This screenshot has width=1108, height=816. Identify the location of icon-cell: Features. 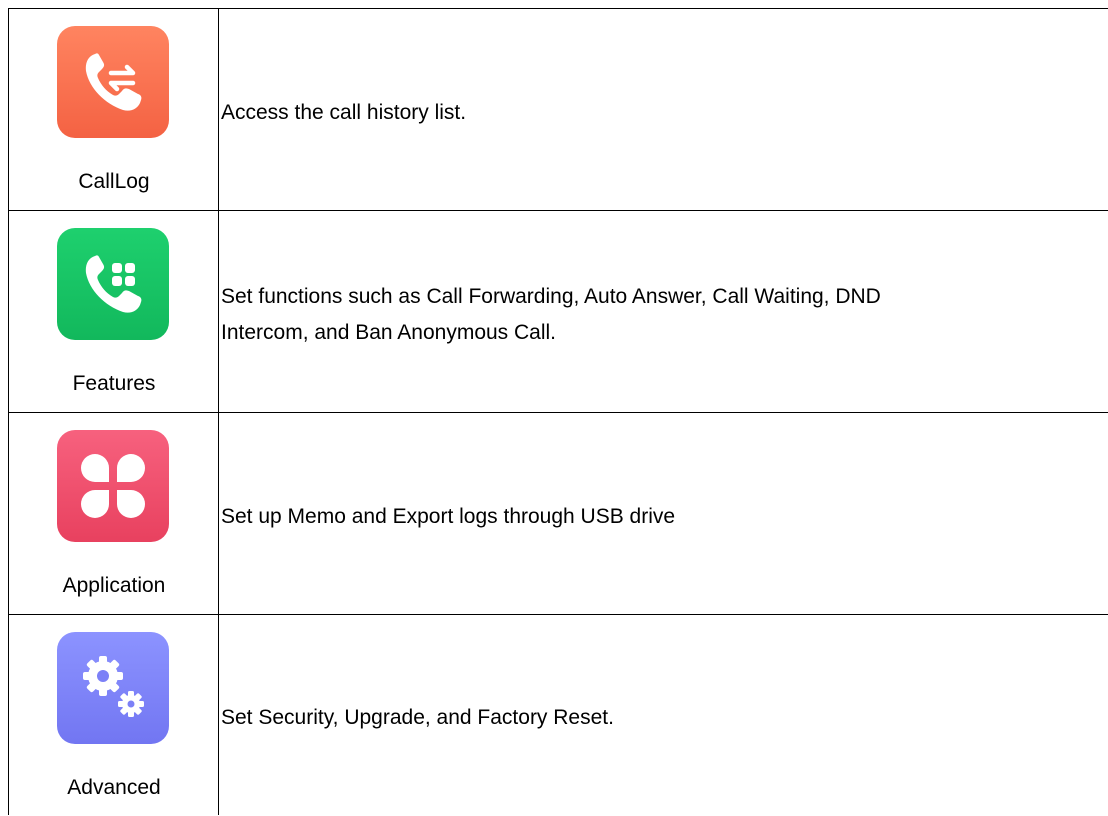
(114, 311).